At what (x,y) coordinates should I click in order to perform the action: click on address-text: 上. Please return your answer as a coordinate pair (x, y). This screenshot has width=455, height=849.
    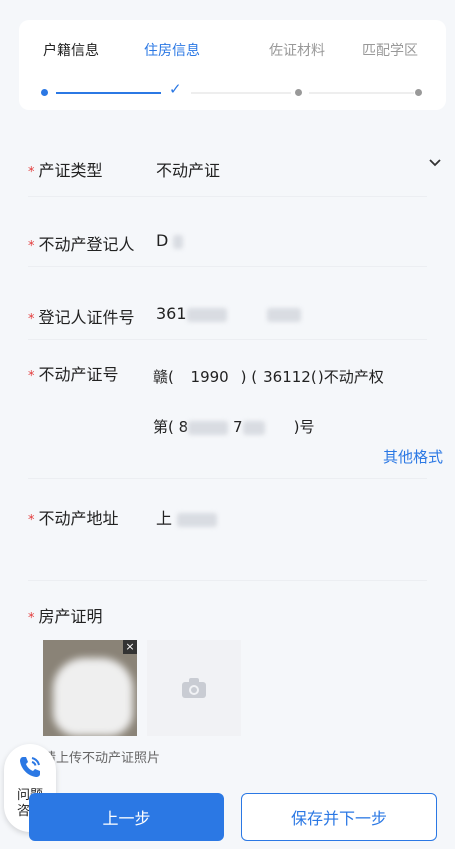
    Looking at the image, I should click on (164, 518).